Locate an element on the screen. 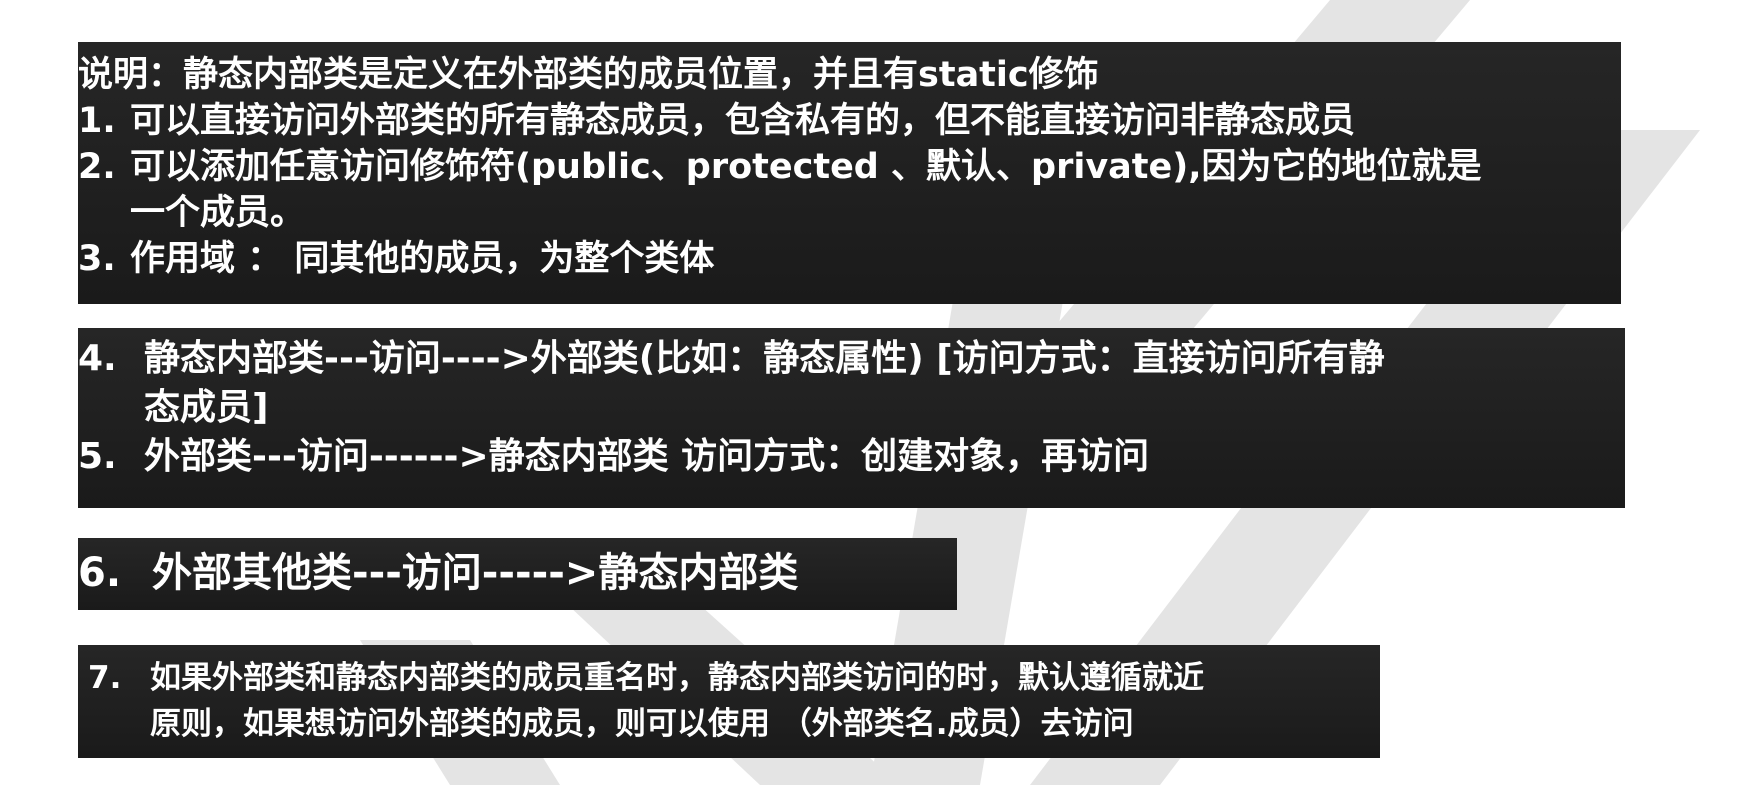  list-item-continuation: 一个成员。 is located at coordinates (849, 213).